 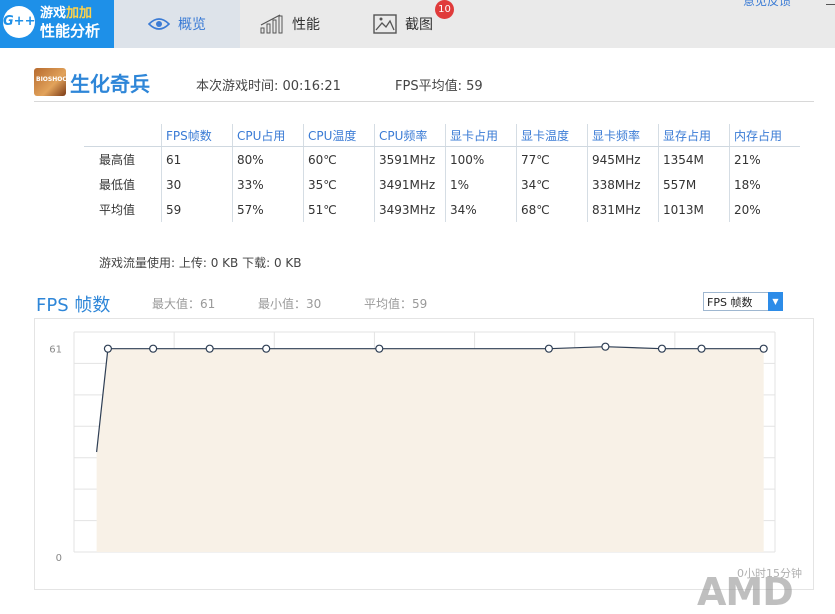 I want to click on y-tick-label: 61, so click(x=55, y=350).